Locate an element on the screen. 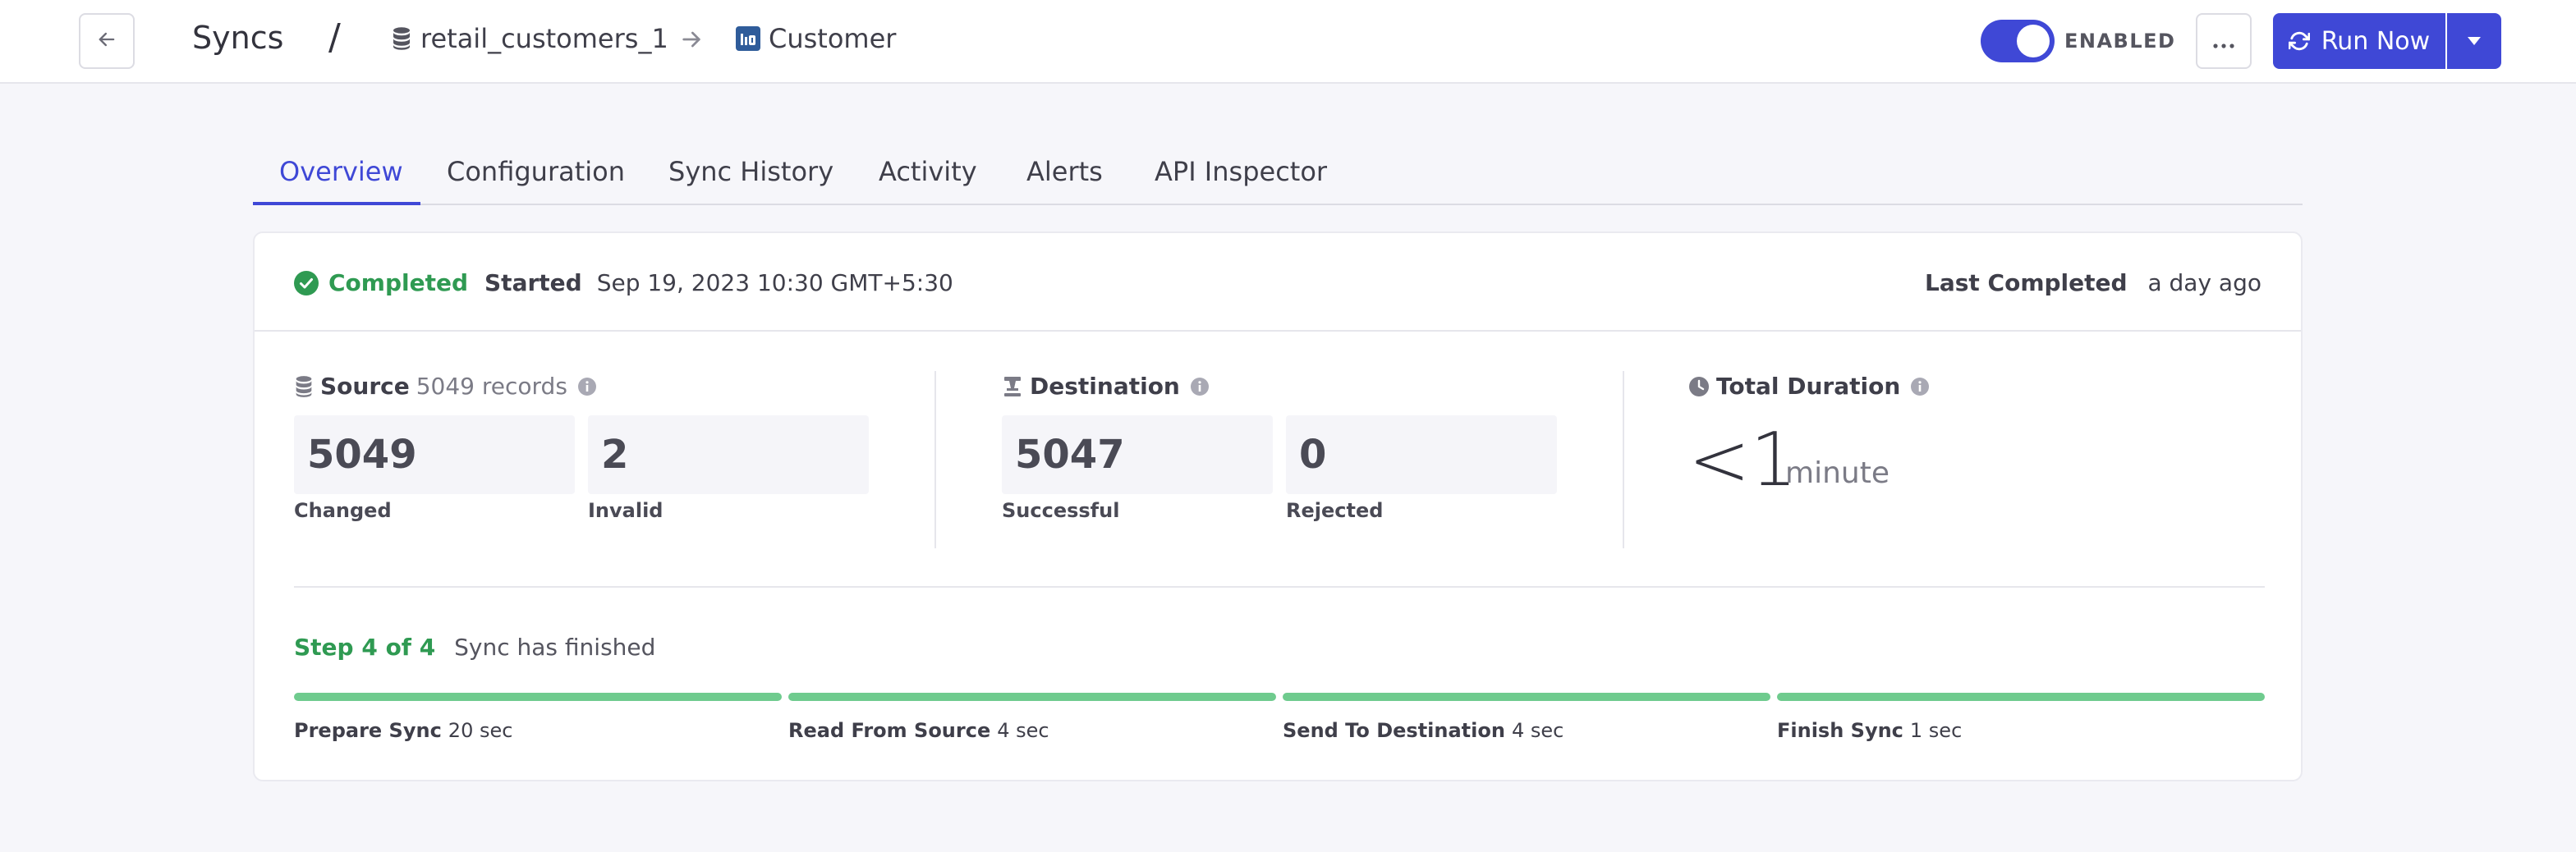 This screenshot has height=852, width=2576. step-prepare: Prepare Sync 20 sec is located at coordinates (403, 730).